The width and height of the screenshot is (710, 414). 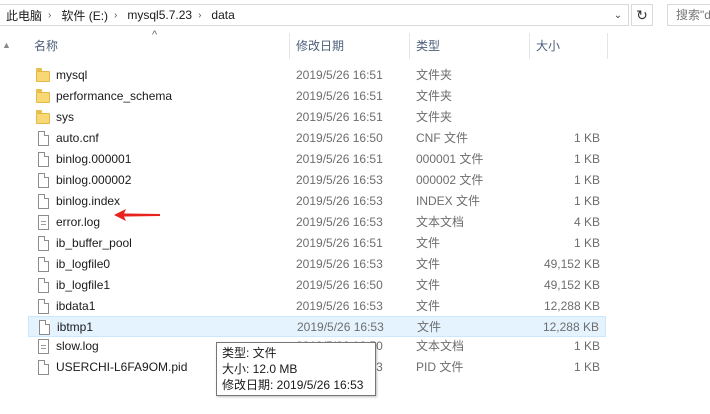 I want to click on file-type: INDEX 文件, so click(x=448, y=201).